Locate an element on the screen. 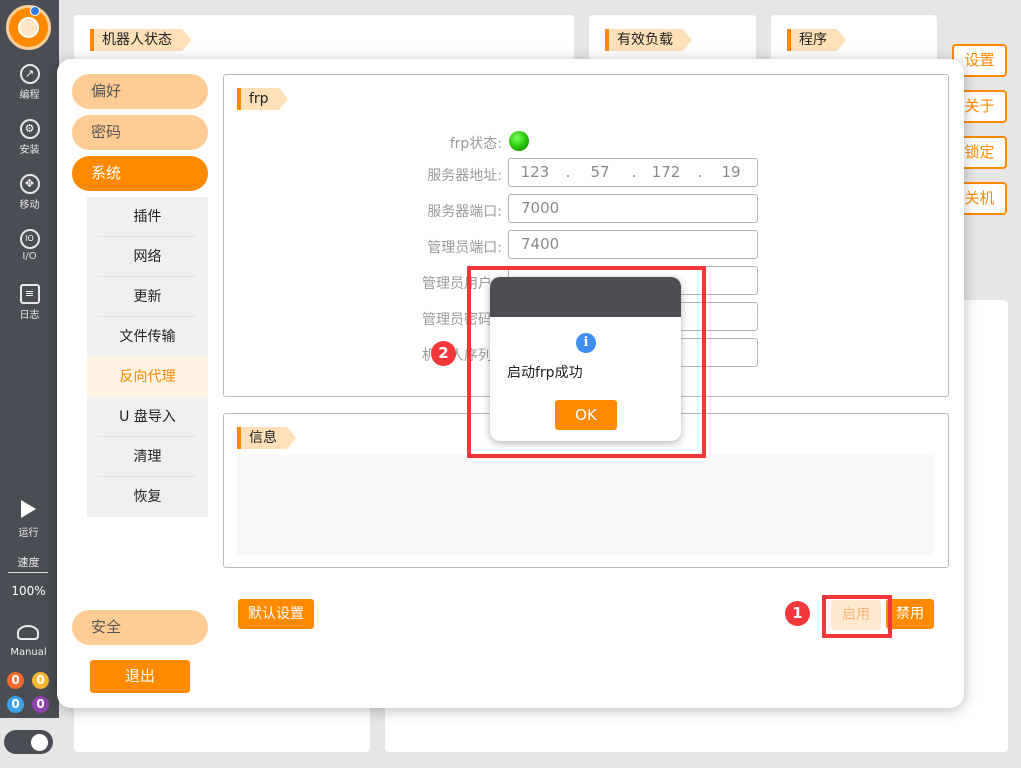 The width and height of the screenshot is (1021, 768). admin-user-label: 管理员用户 is located at coordinates (457, 284).